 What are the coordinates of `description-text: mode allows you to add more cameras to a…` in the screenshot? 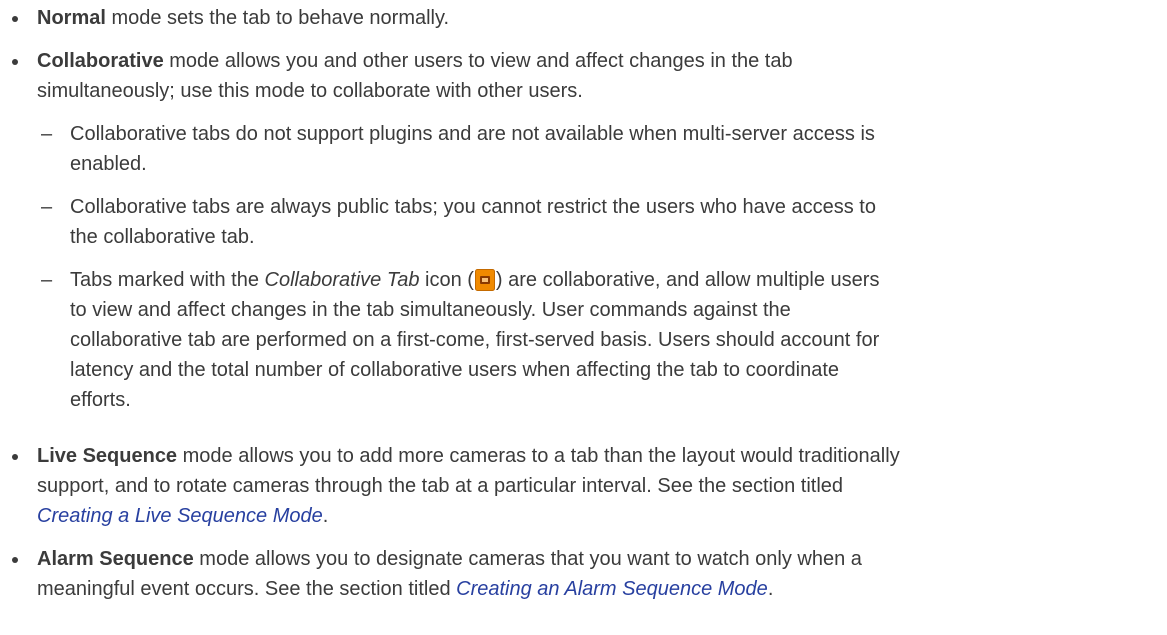 It's located at (538, 456).